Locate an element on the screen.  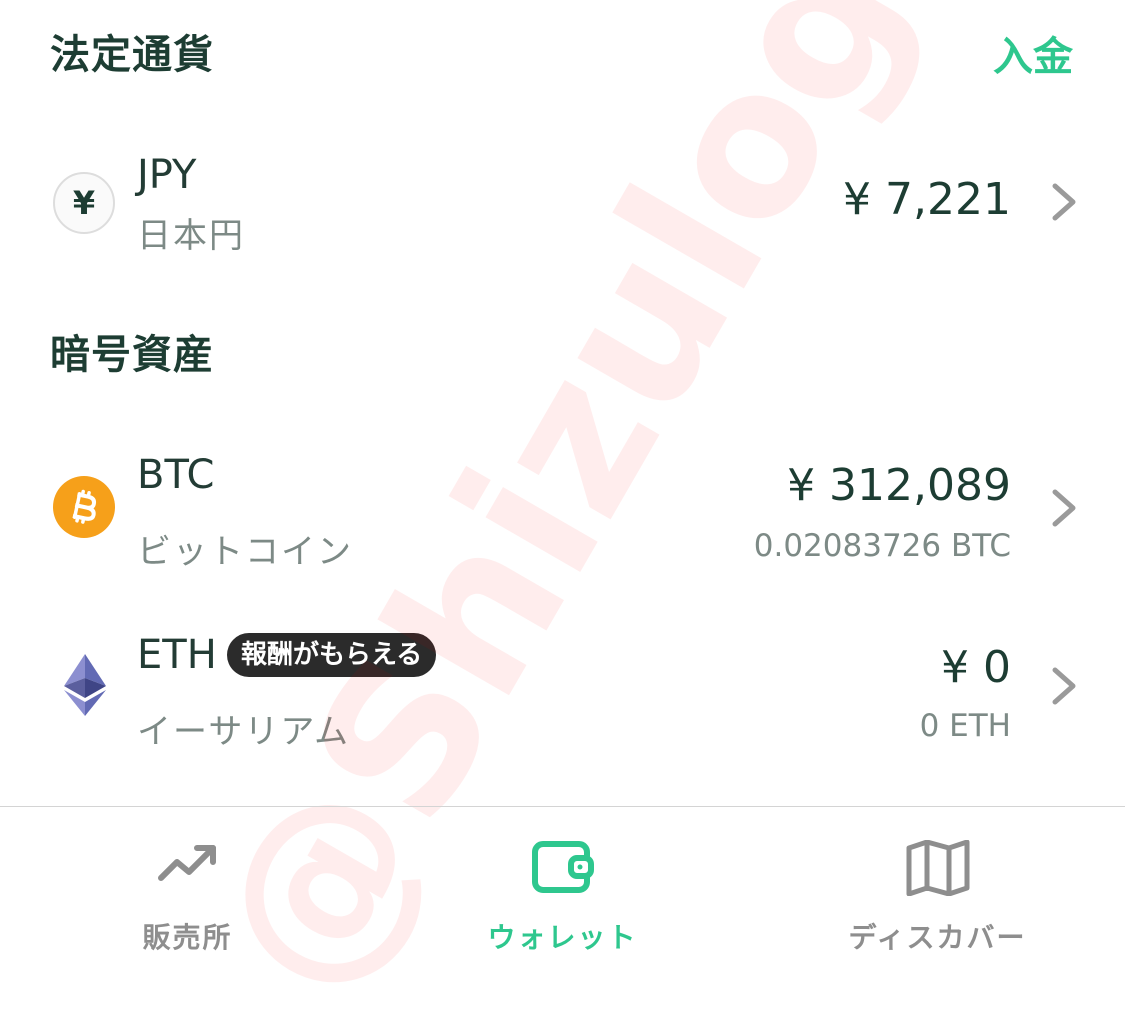
deposit-button: 入金 is located at coordinates (1033, 53).